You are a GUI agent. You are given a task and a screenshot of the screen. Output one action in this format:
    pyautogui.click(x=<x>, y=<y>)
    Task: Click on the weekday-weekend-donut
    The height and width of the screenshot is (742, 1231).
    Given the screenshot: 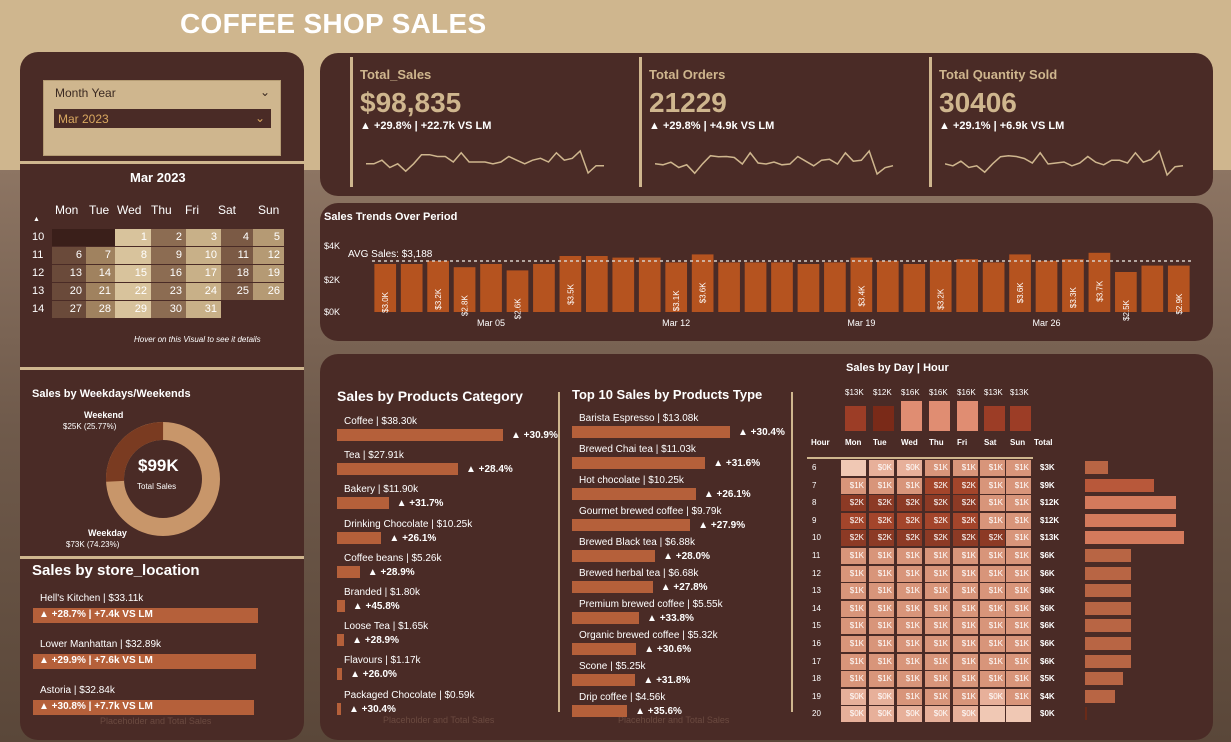 What is the action you would take?
    pyautogui.click(x=163, y=479)
    